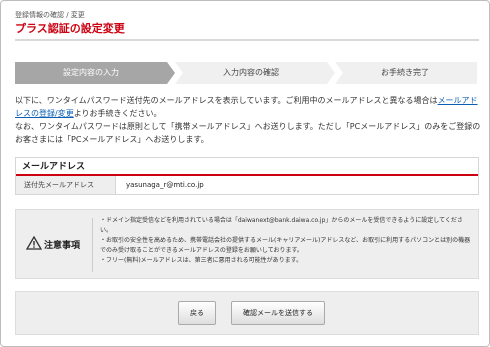 The width and height of the screenshot is (490, 347). I want to click on mail-row-label: 送付先メールアドレス, so click(66, 185).